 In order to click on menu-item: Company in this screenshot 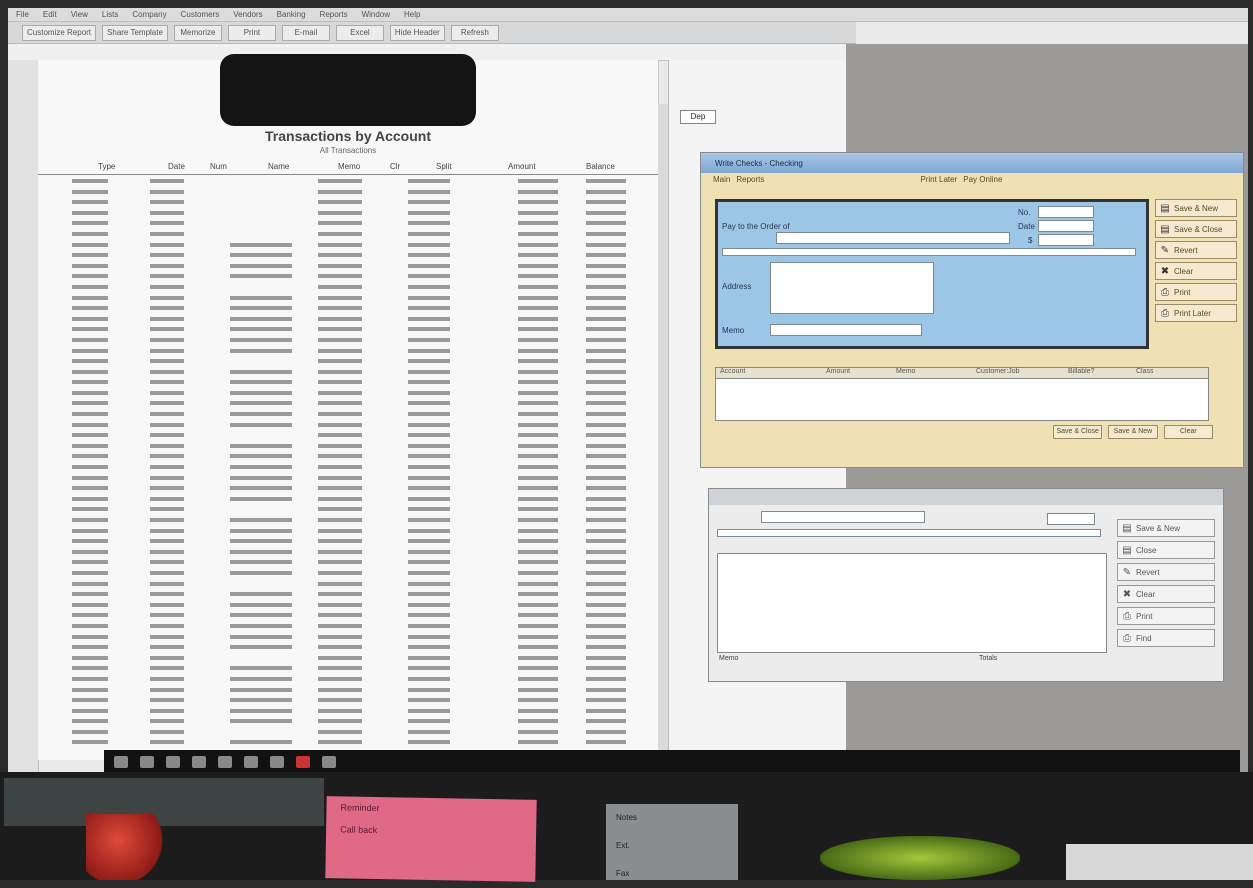, I will do `click(149, 14)`.